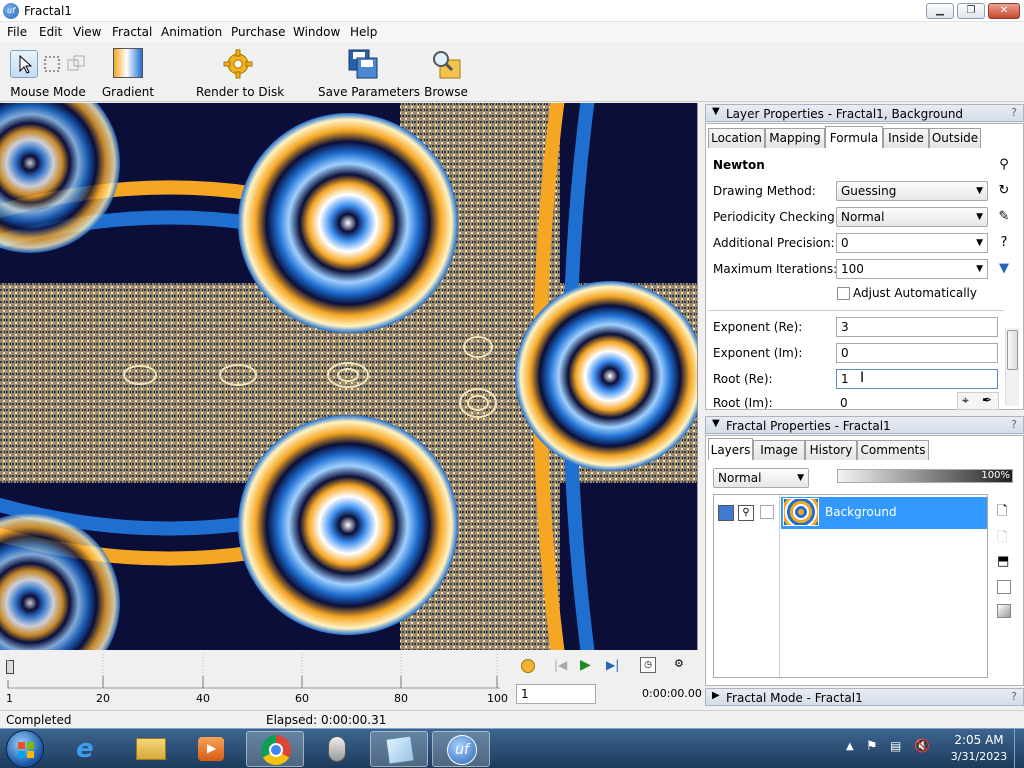 The width and height of the screenshot is (1024, 768). Describe the element at coordinates (585, 665) in the screenshot. I see `play-icon: ▶` at that location.